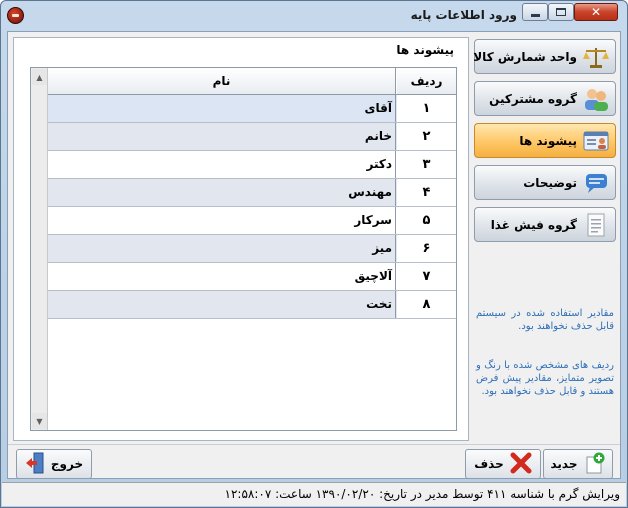 This screenshot has width=628, height=508. What do you see at coordinates (596, 57) in the screenshot?
I see `scale-icon` at bounding box center [596, 57].